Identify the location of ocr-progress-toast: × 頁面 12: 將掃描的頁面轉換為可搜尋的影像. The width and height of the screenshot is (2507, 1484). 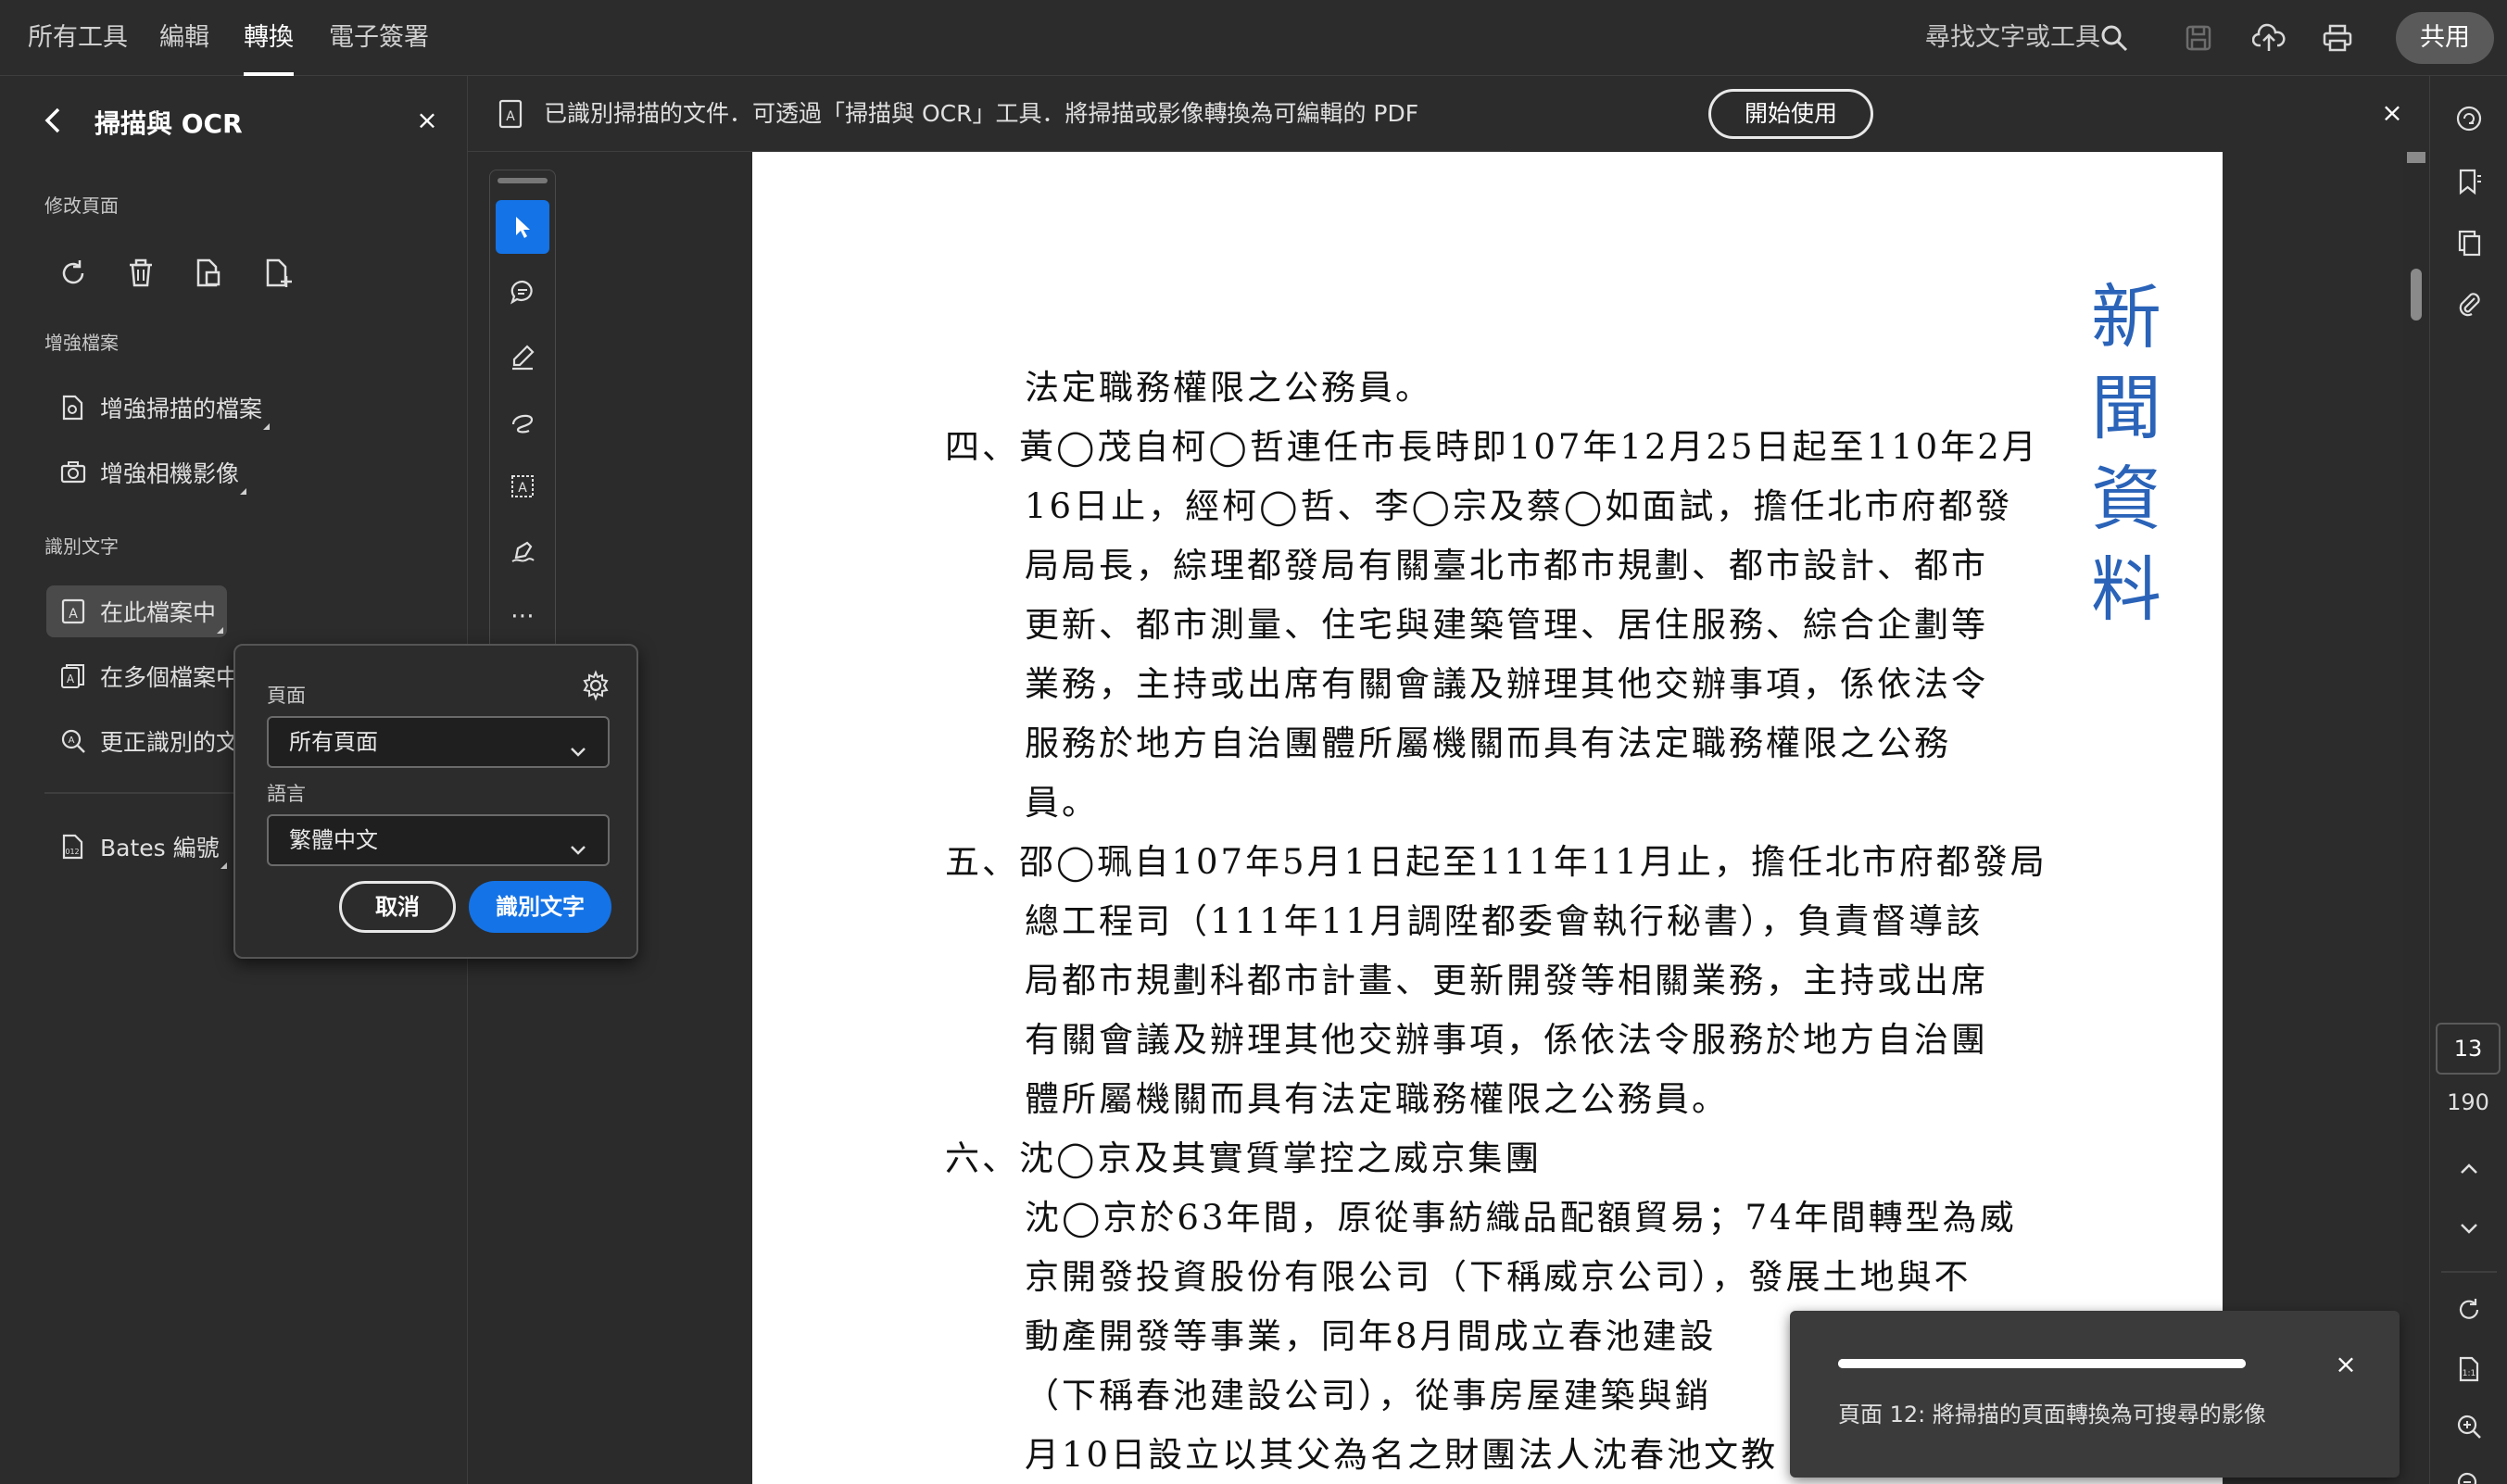
(2095, 1394).